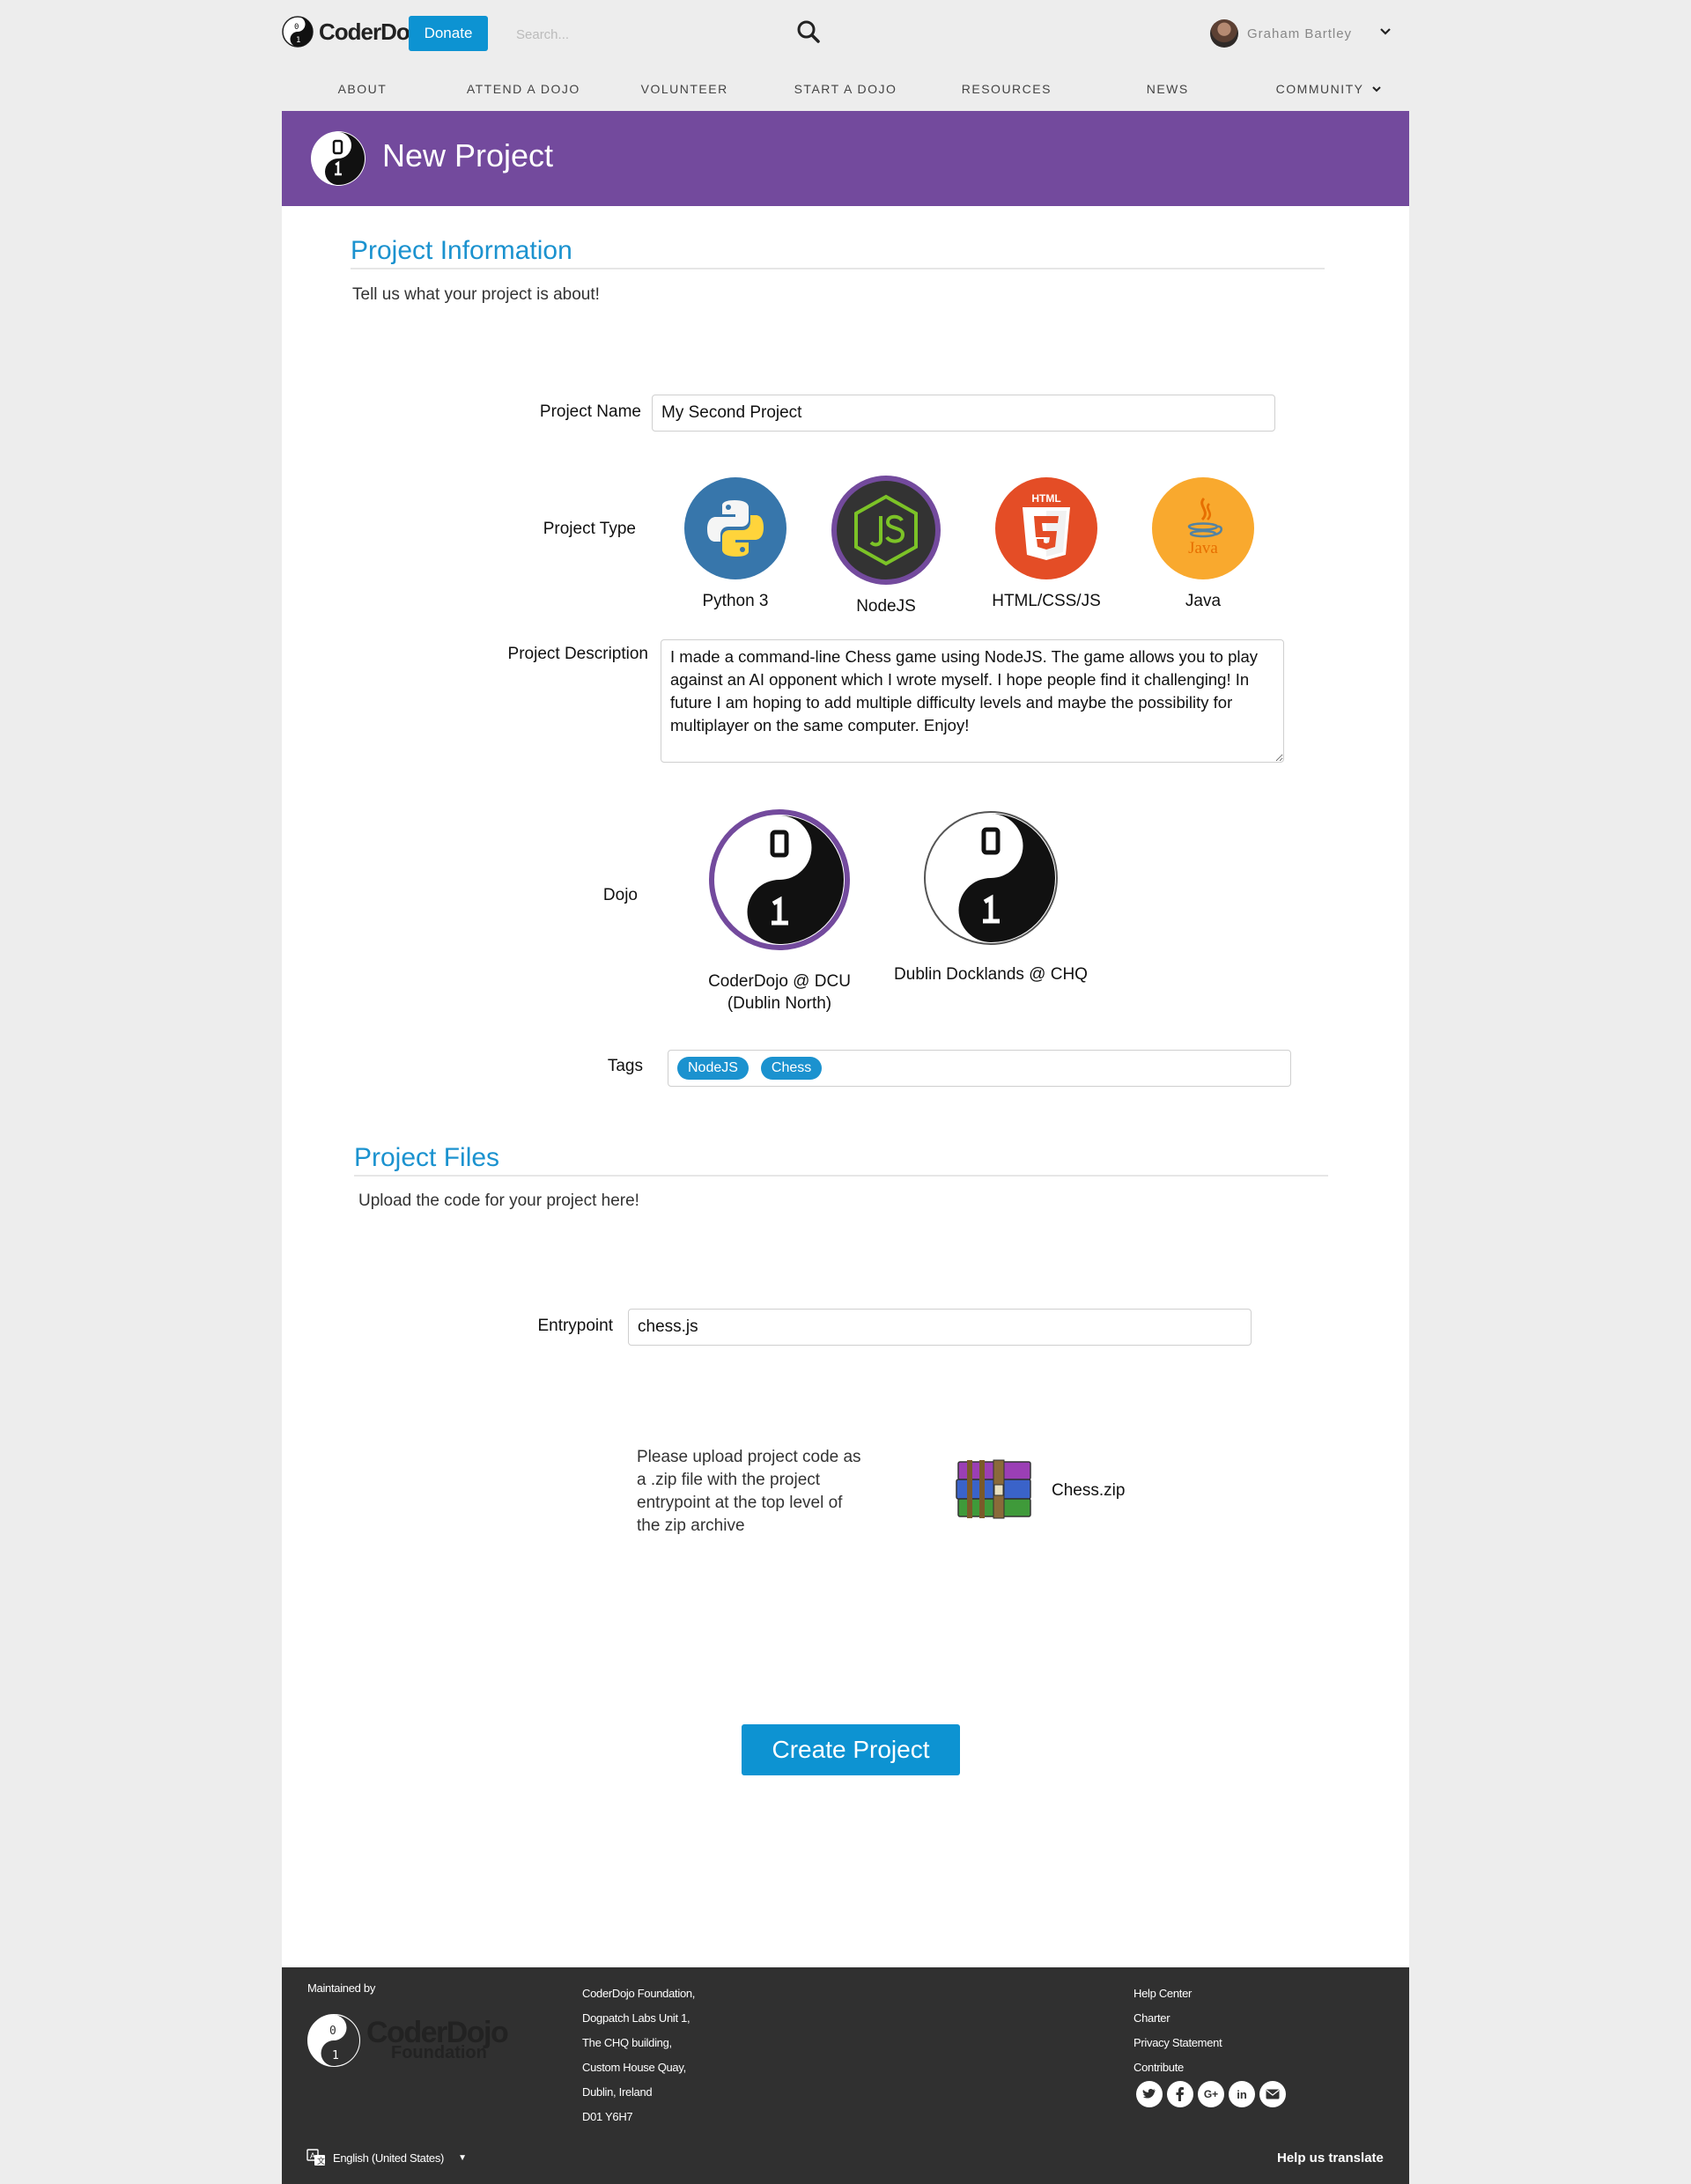  I want to click on dojo-option-chq: Dublin Docklands @ CHQ, so click(991, 897).